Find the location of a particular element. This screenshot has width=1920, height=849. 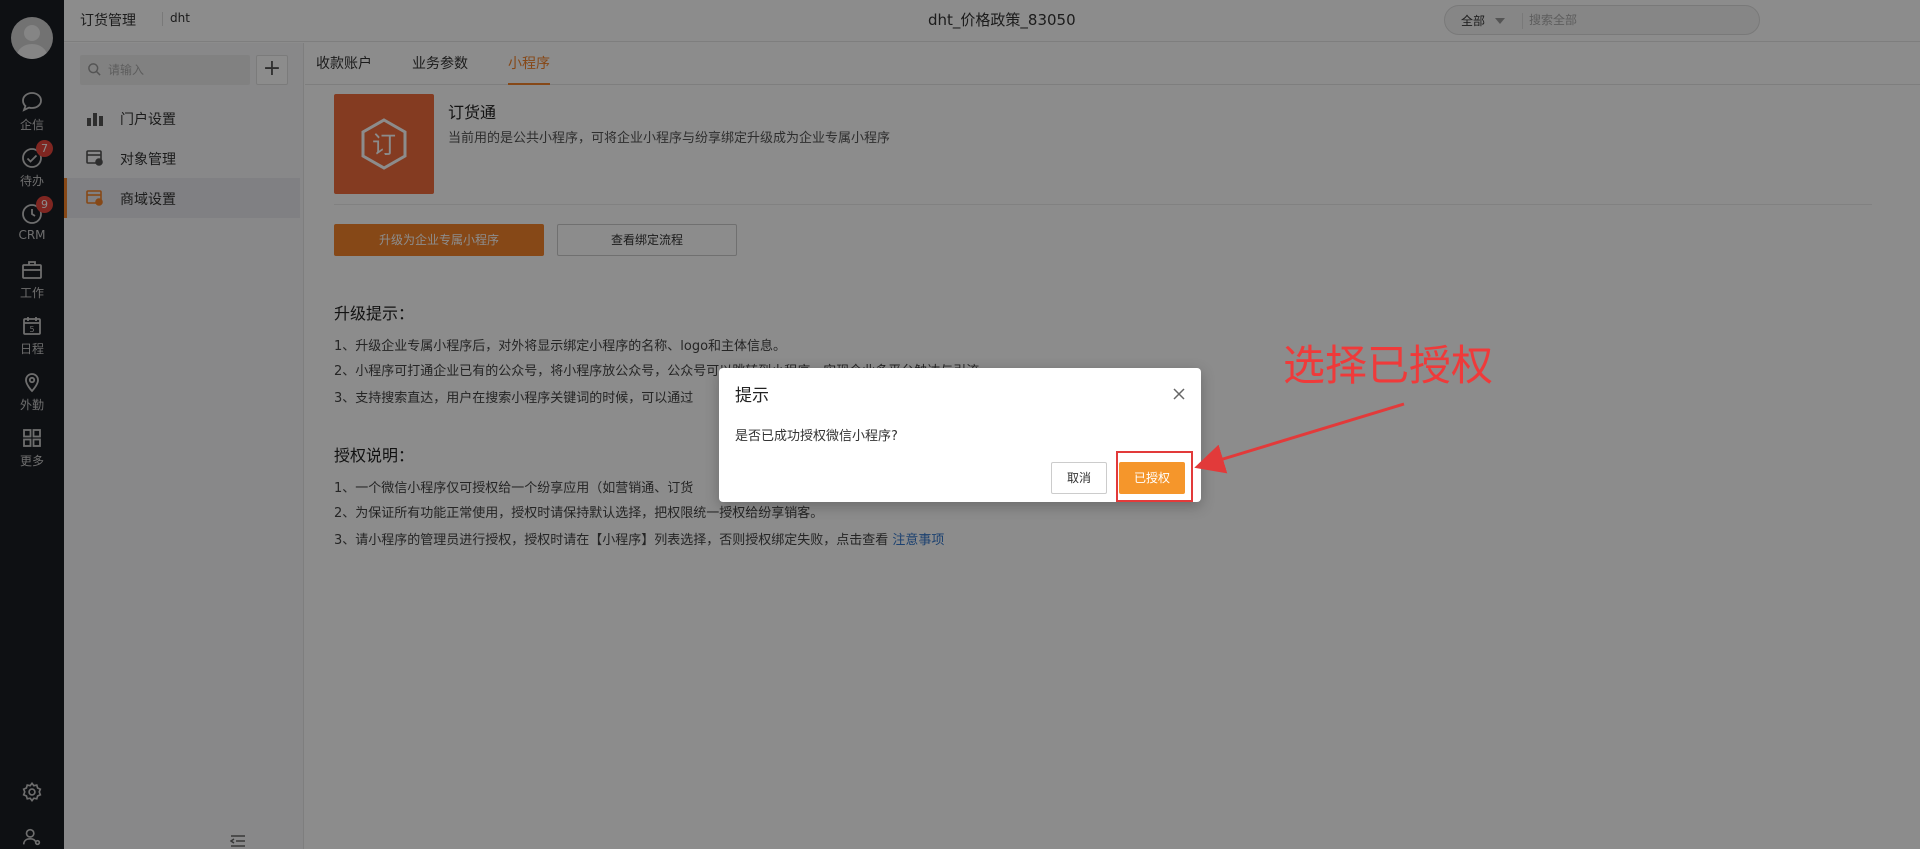

annotation-text: 选择已授权 is located at coordinates (1388, 365).